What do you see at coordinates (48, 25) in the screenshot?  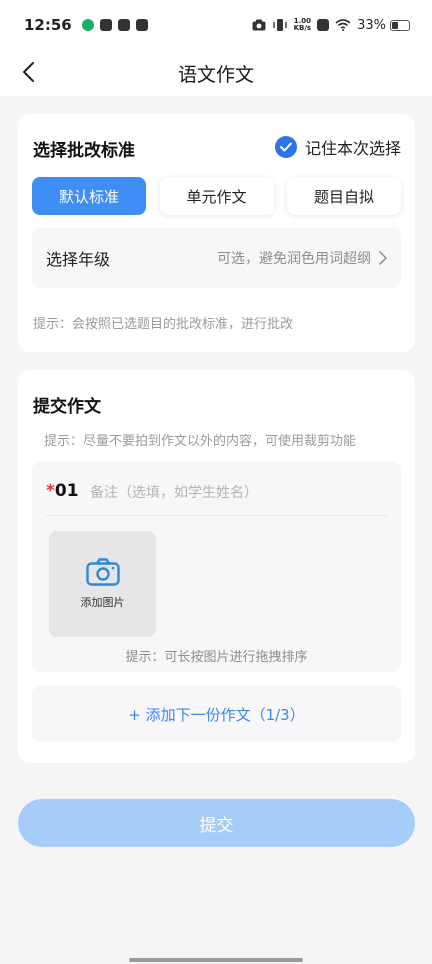 I see `status-time: 12:56` at bounding box center [48, 25].